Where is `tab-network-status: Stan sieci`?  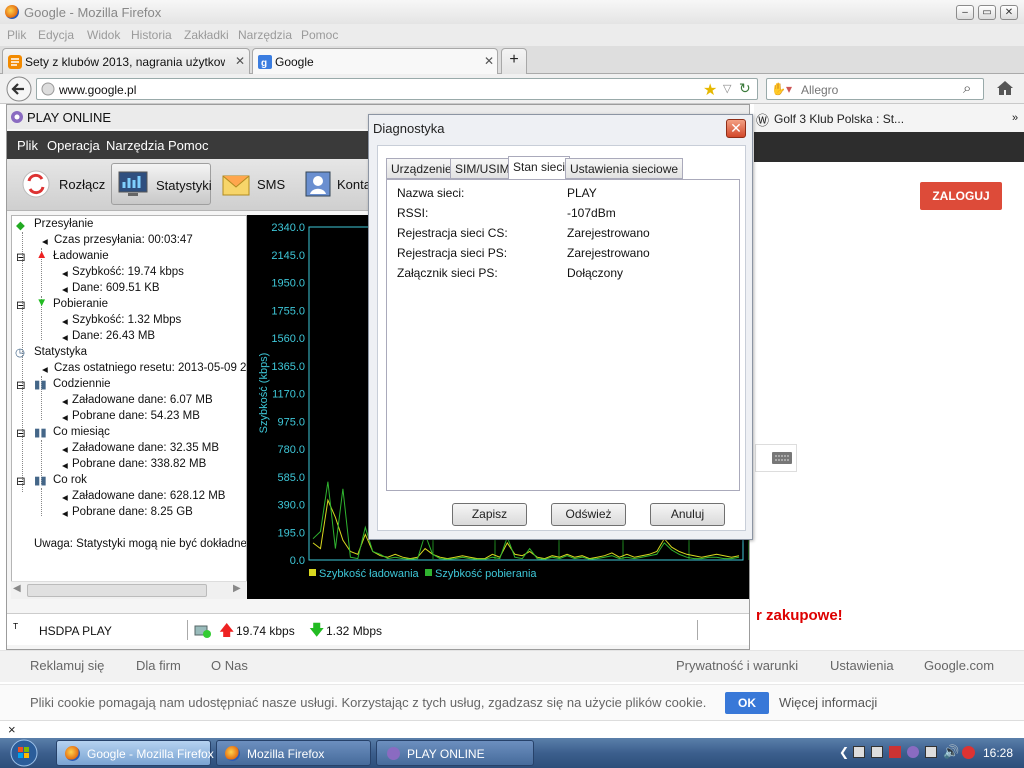 tab-network-status: Stan sieci is located at coordinates (539, 168).